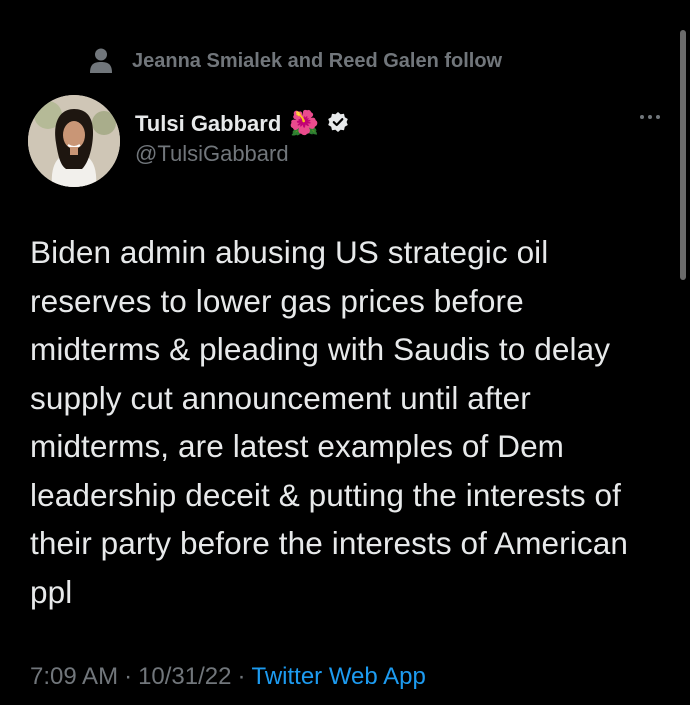 Image resolution: width=690 pixels, height=705 pixels. I want to click on tweet-author: Tulsi Gabbard 🌺 @TulsiGabbard, so click(348, 141).